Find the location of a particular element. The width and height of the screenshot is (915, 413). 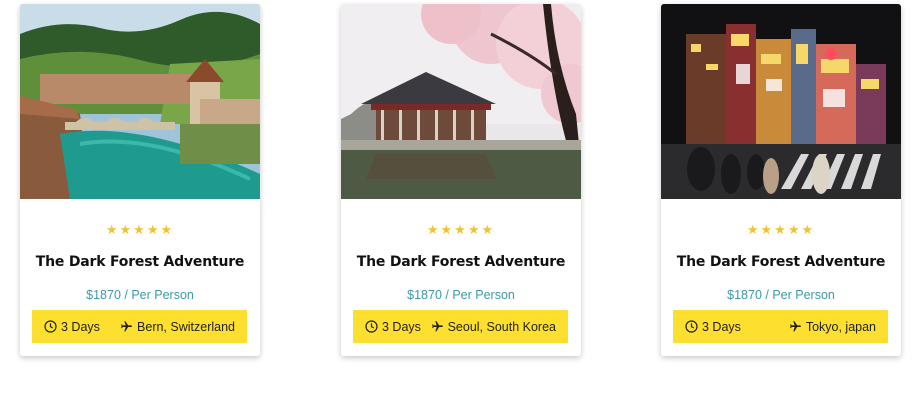

tour-destination: Seoul, South Korea is located at coordinates (493, 327).